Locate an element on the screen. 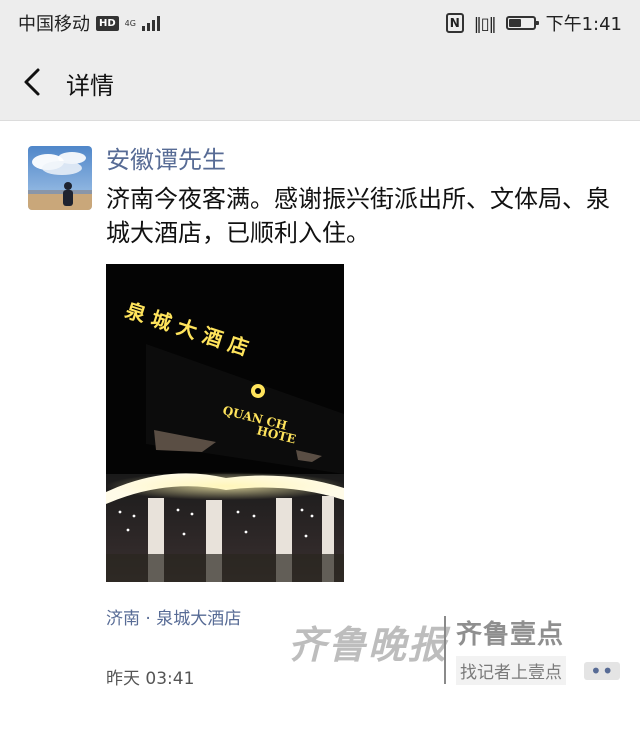 This screenshot has height=737, width=640. status-right: N ‖▯‖ 下午1:41 is located at coordinates (533, 23).